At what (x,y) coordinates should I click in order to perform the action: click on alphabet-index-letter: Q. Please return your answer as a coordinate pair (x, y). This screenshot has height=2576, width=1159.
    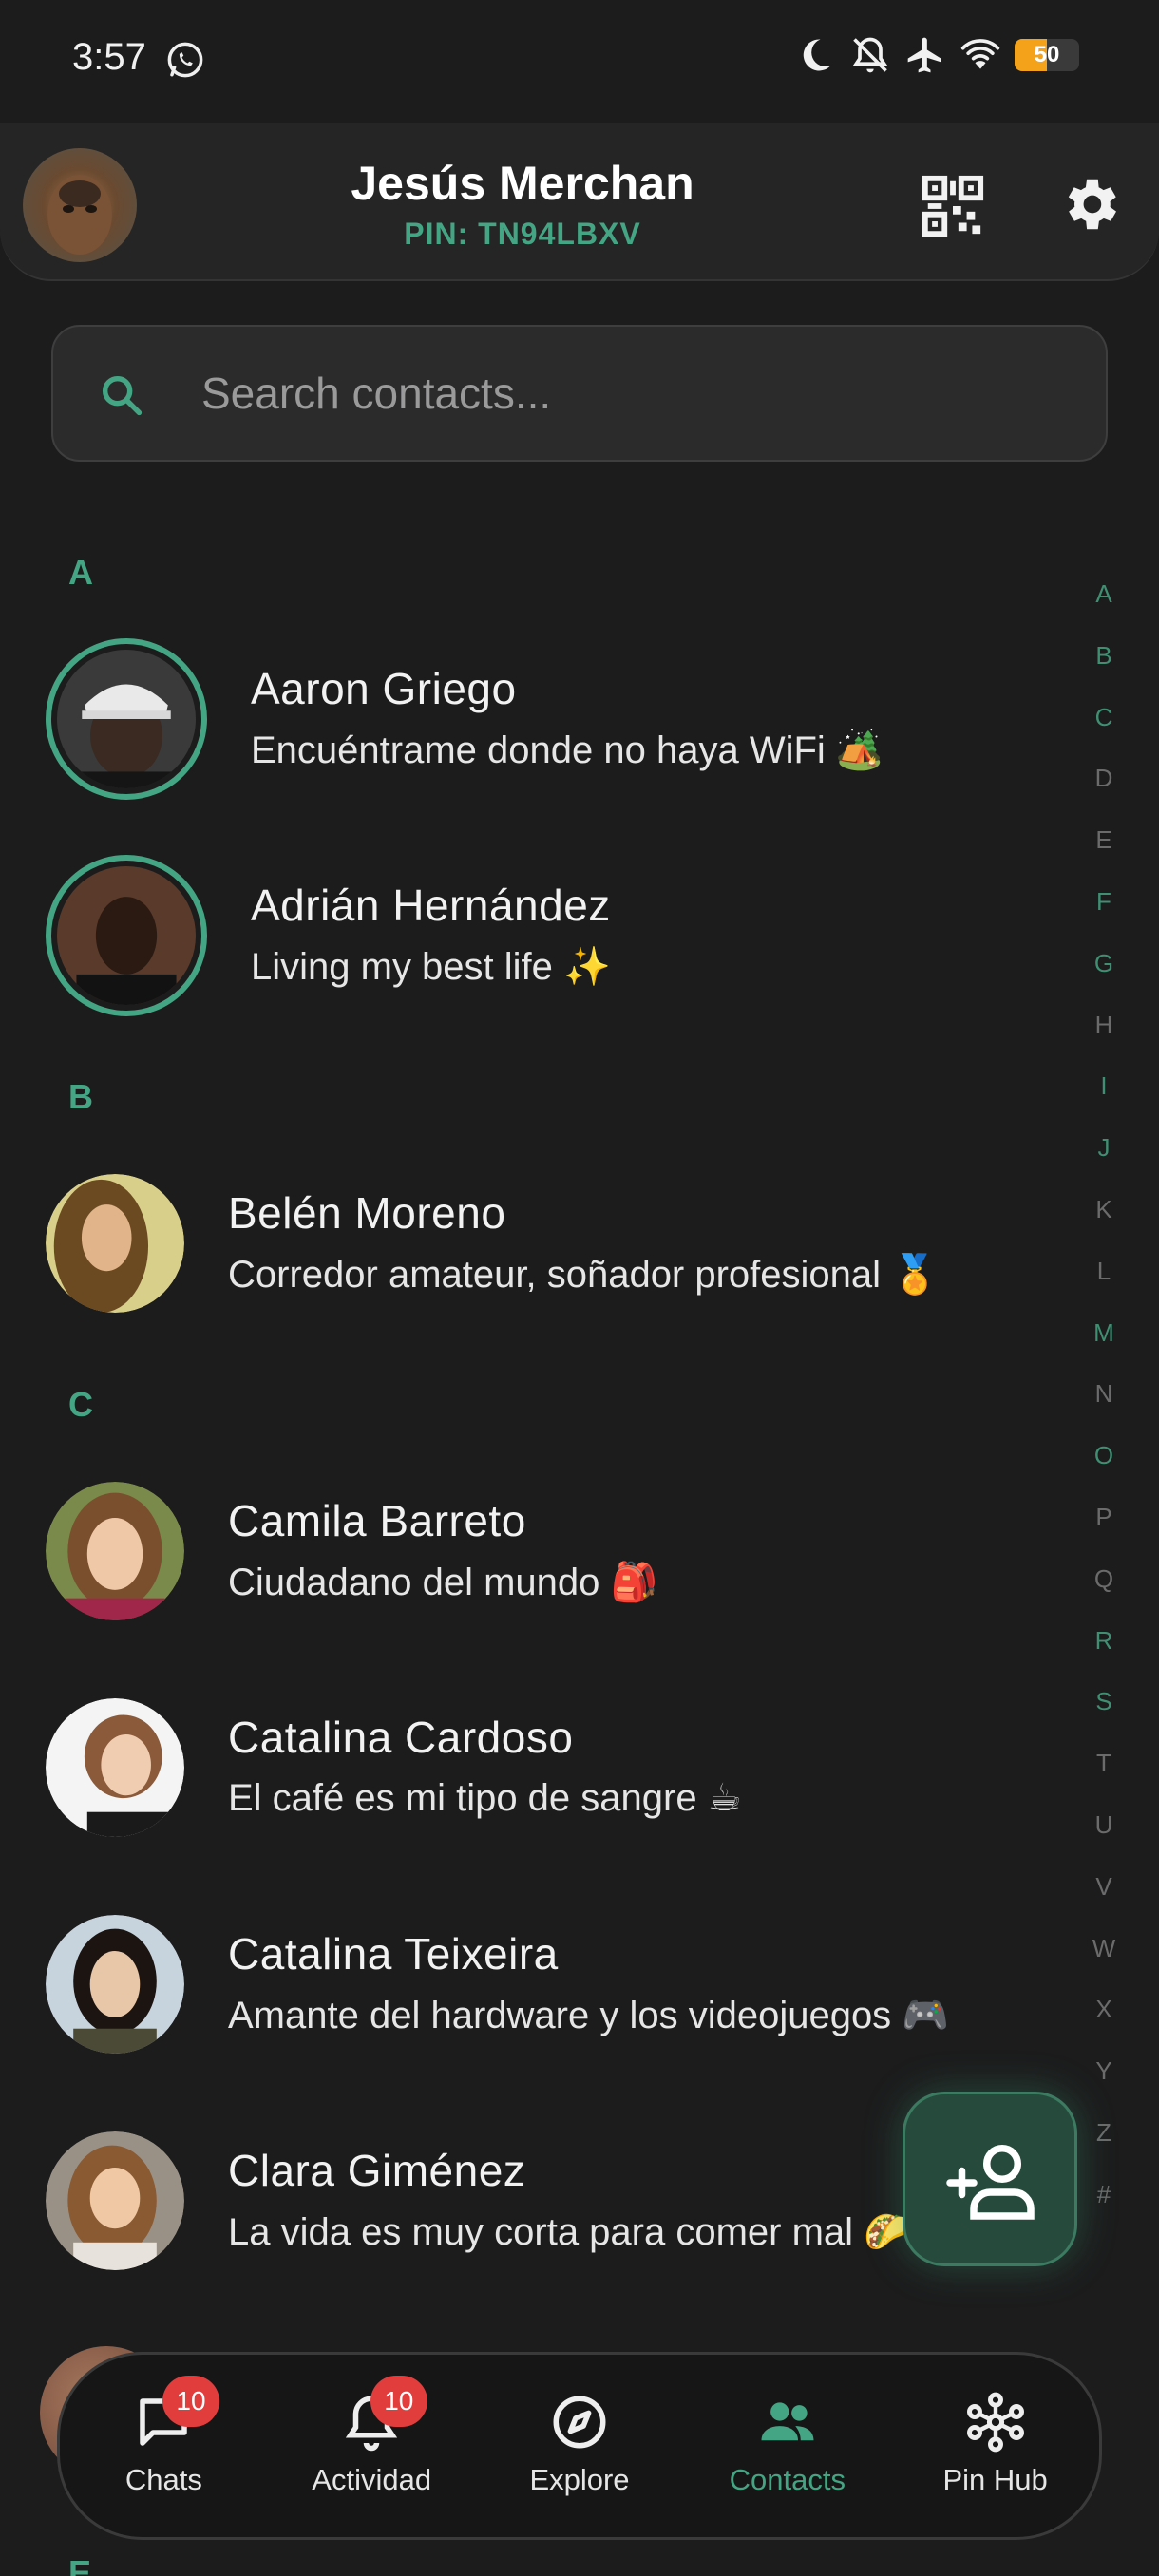
    Looking at the image, I should click on (1104, 1595).